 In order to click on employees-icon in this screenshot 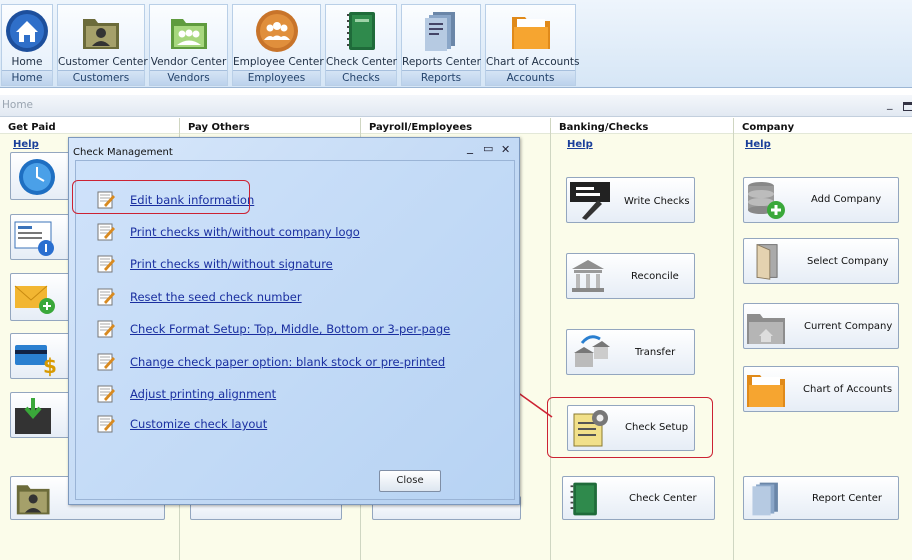, I will do `click(276, 31)`.